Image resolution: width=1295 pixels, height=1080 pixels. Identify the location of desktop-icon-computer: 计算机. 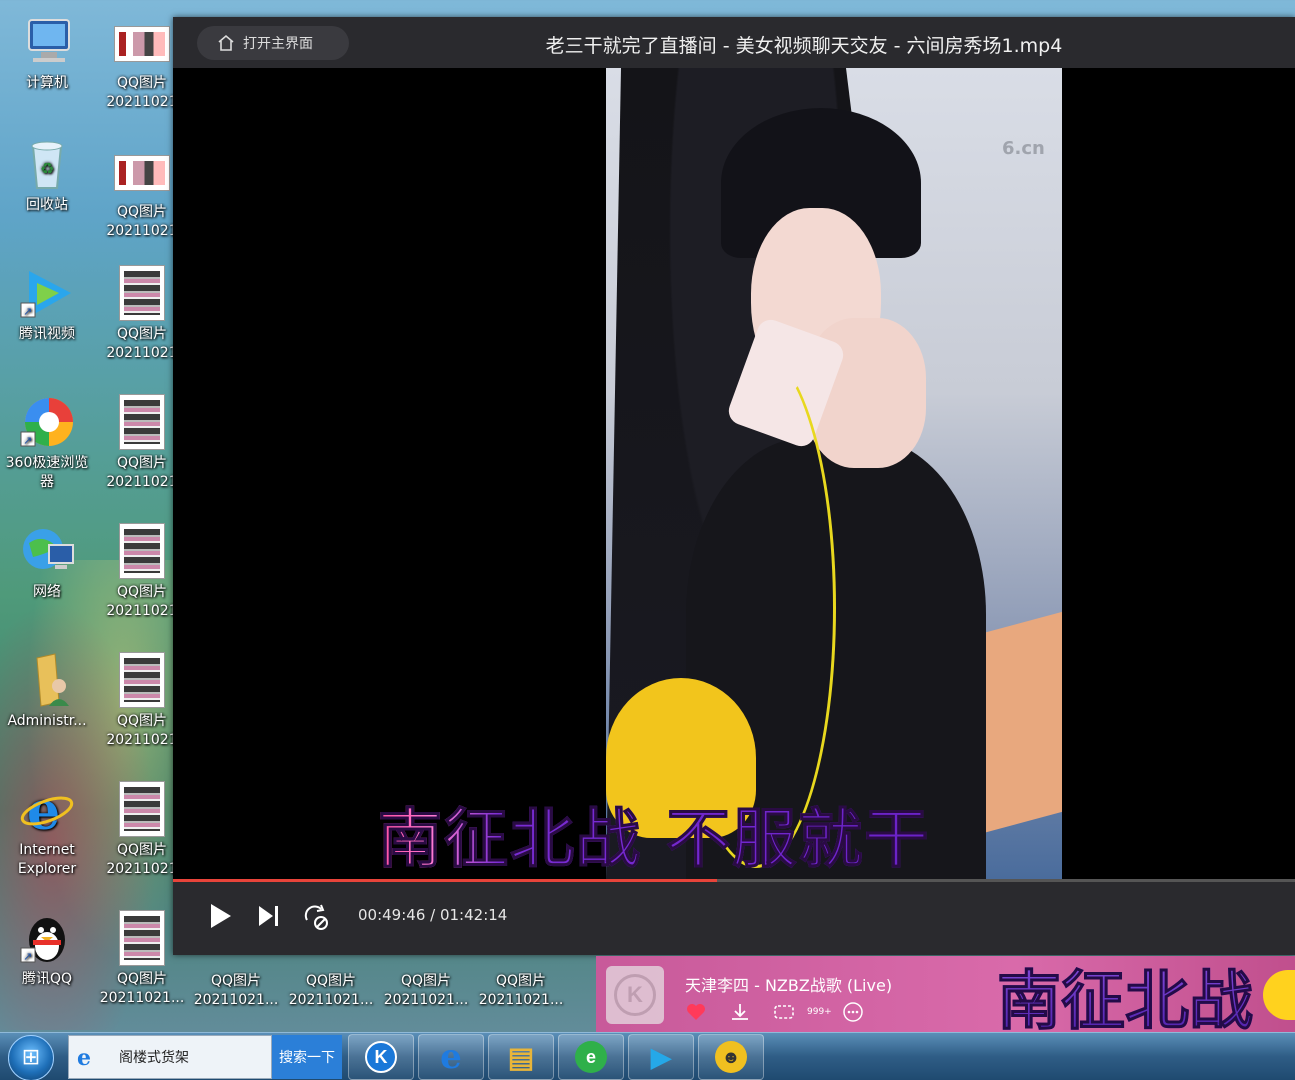
(47, 53).